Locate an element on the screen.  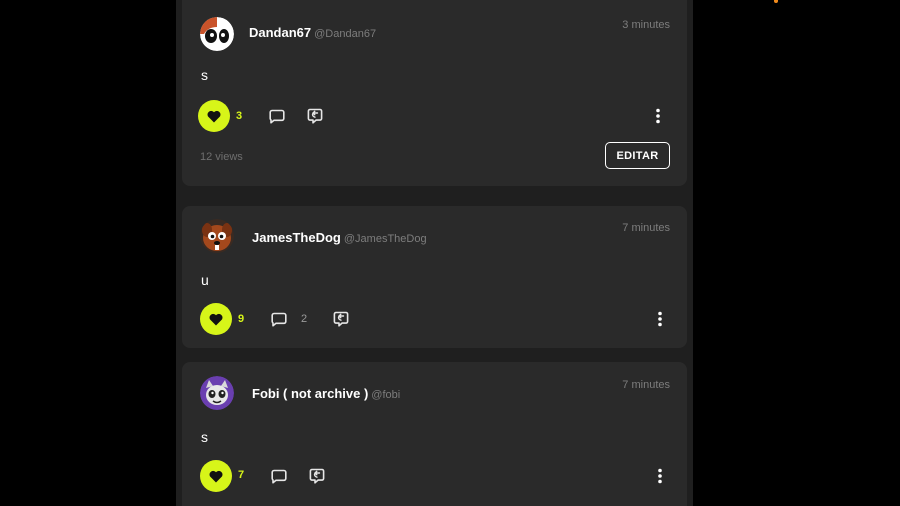
post-time: 3 minutes is located at coordinates (646, 25).